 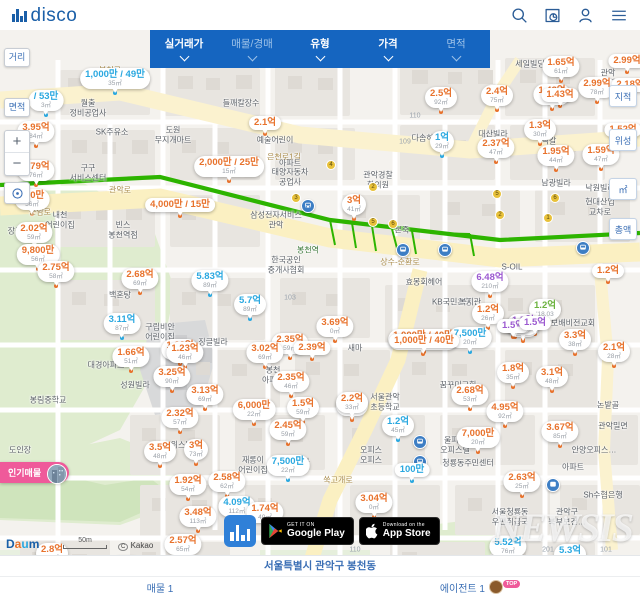 What do you see at coordinates (17, 193) in the screenshot?
I see `locate-me-button` at bounding box center [17, 193].